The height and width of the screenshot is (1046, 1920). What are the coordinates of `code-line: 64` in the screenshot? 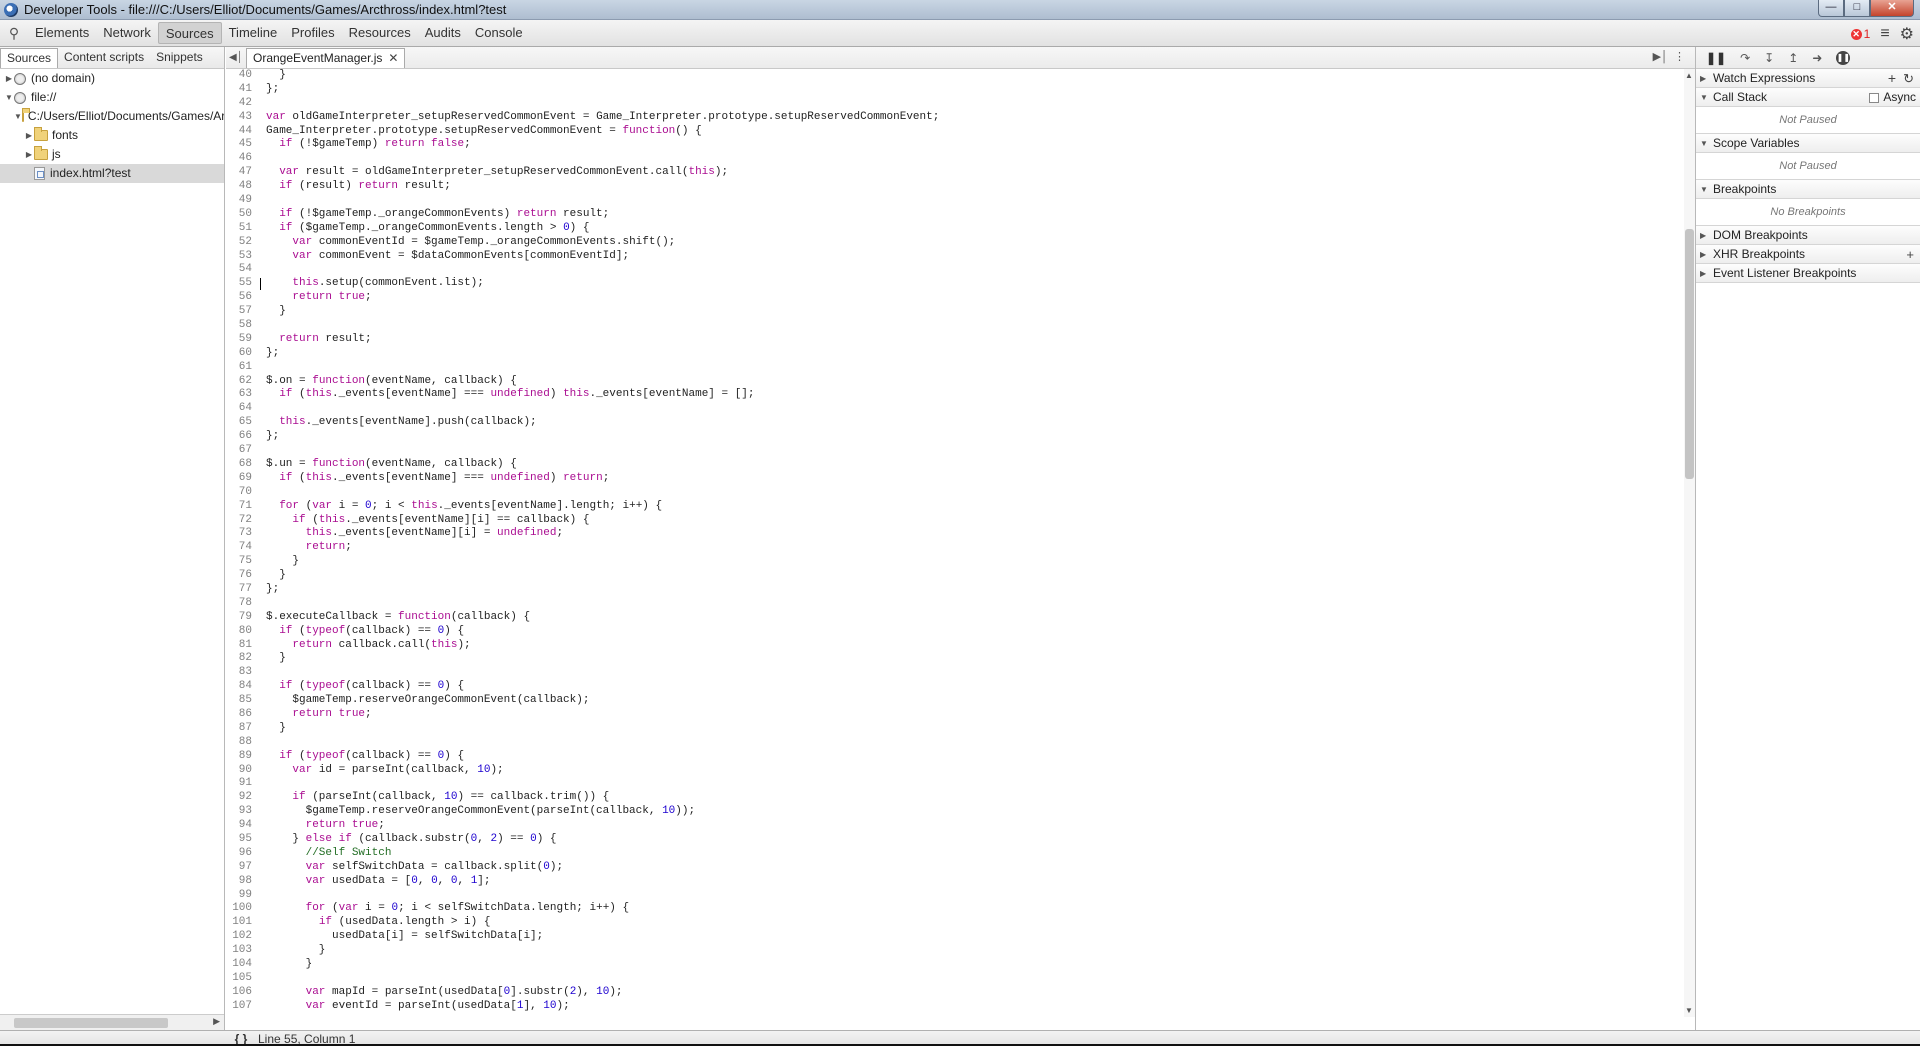 It's located at (955, 409).